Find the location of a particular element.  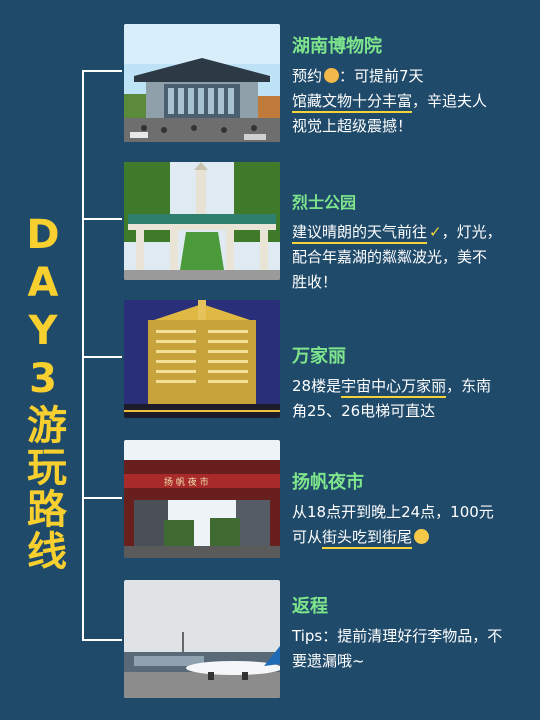

text-segment: 视觉上超级震撼！ is located at coordinates (352, 126).